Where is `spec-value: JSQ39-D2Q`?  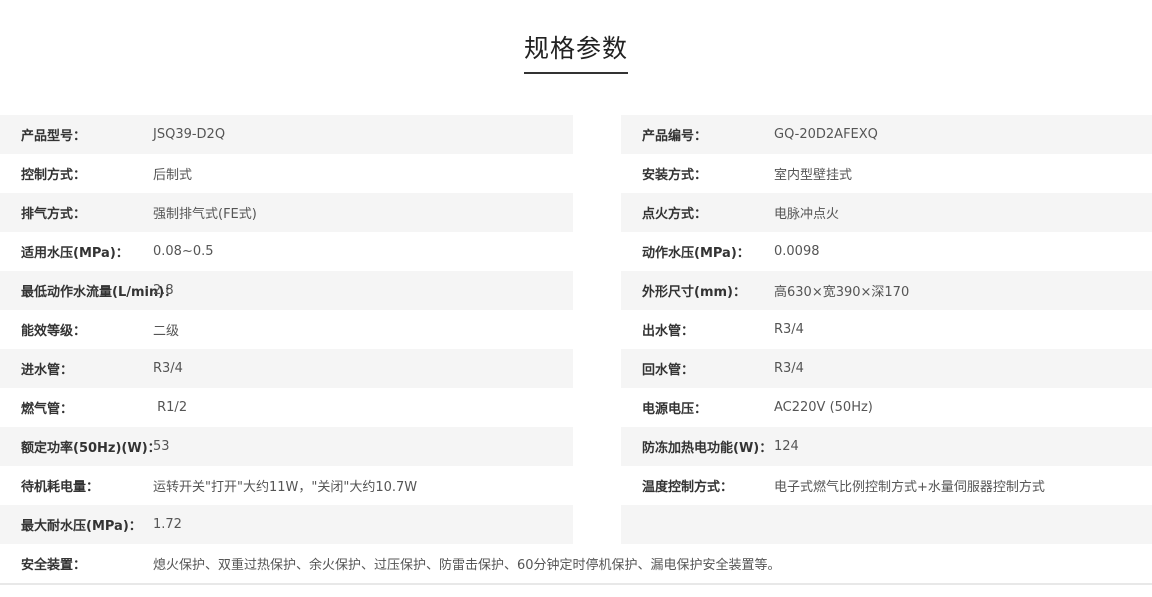
spec-value: JSQ39-D2Q is located at coordinates (189, 134).